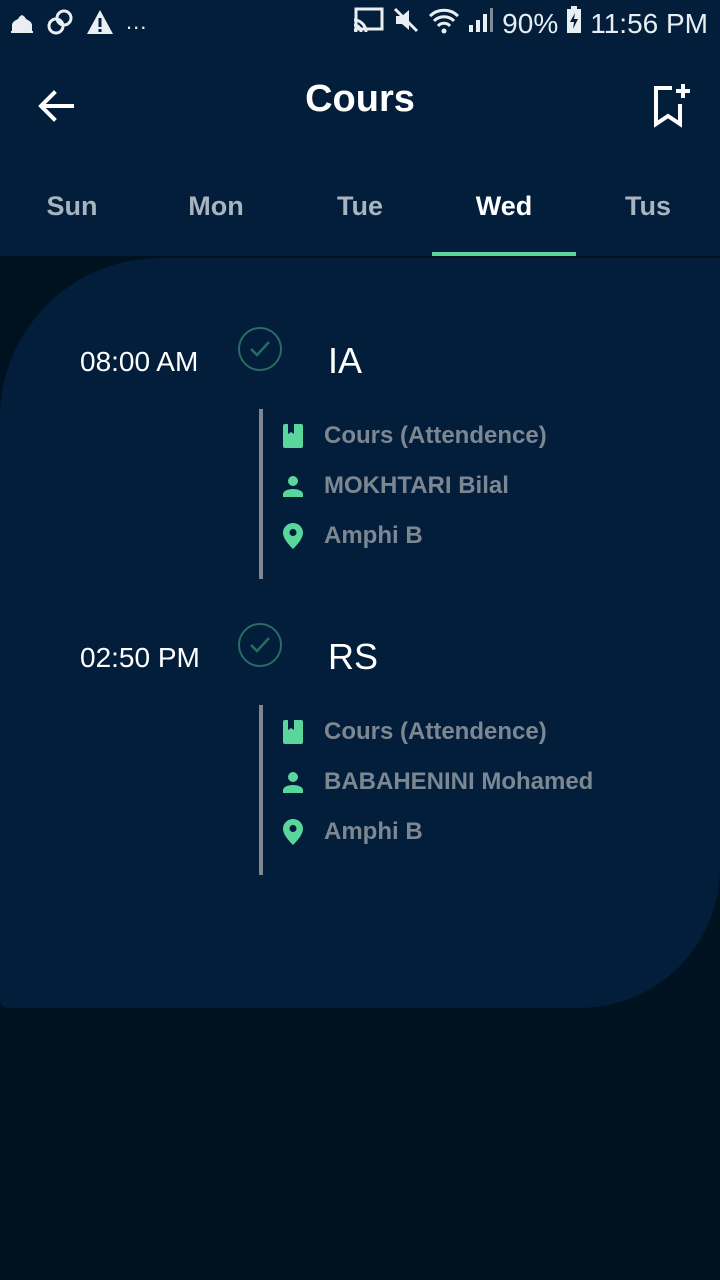  What do you see at coordinates (368, 23) in the screenshot?
I see `cast-icon` at bounding box center [368, 23].